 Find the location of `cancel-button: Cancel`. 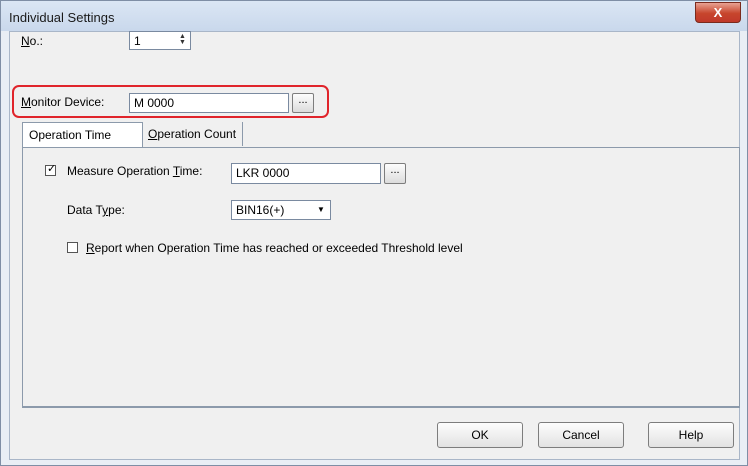

cancel-button: Cancel is located at coordinates (581, 435).